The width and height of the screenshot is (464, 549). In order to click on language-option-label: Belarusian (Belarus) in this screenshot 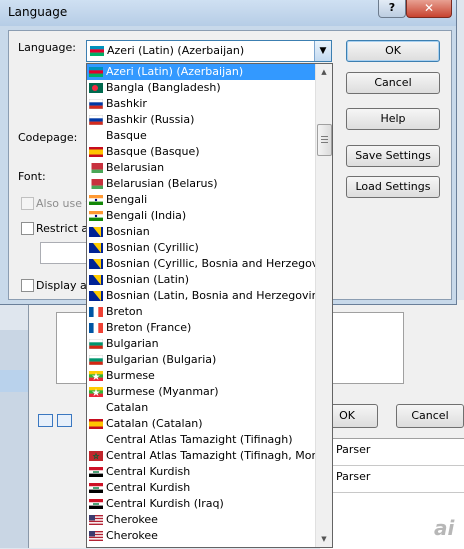, I will do `click(162, 183)`.